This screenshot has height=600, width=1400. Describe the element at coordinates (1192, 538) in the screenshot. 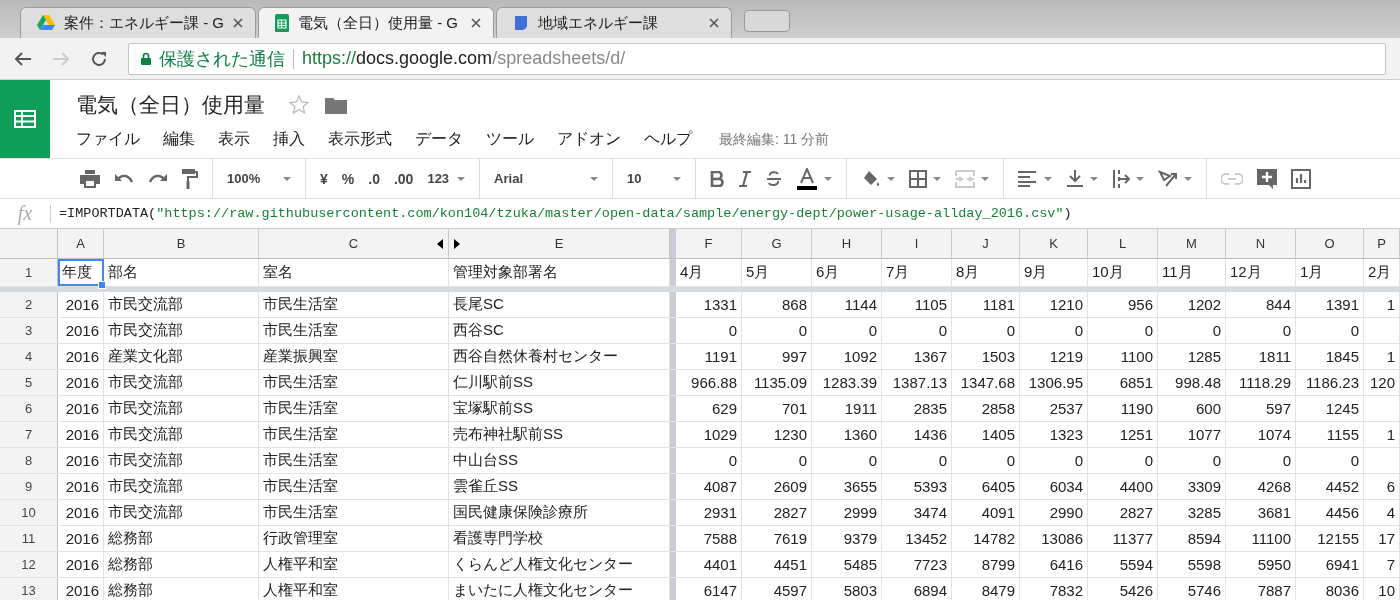

I see `table-cell: 8594` at that location.